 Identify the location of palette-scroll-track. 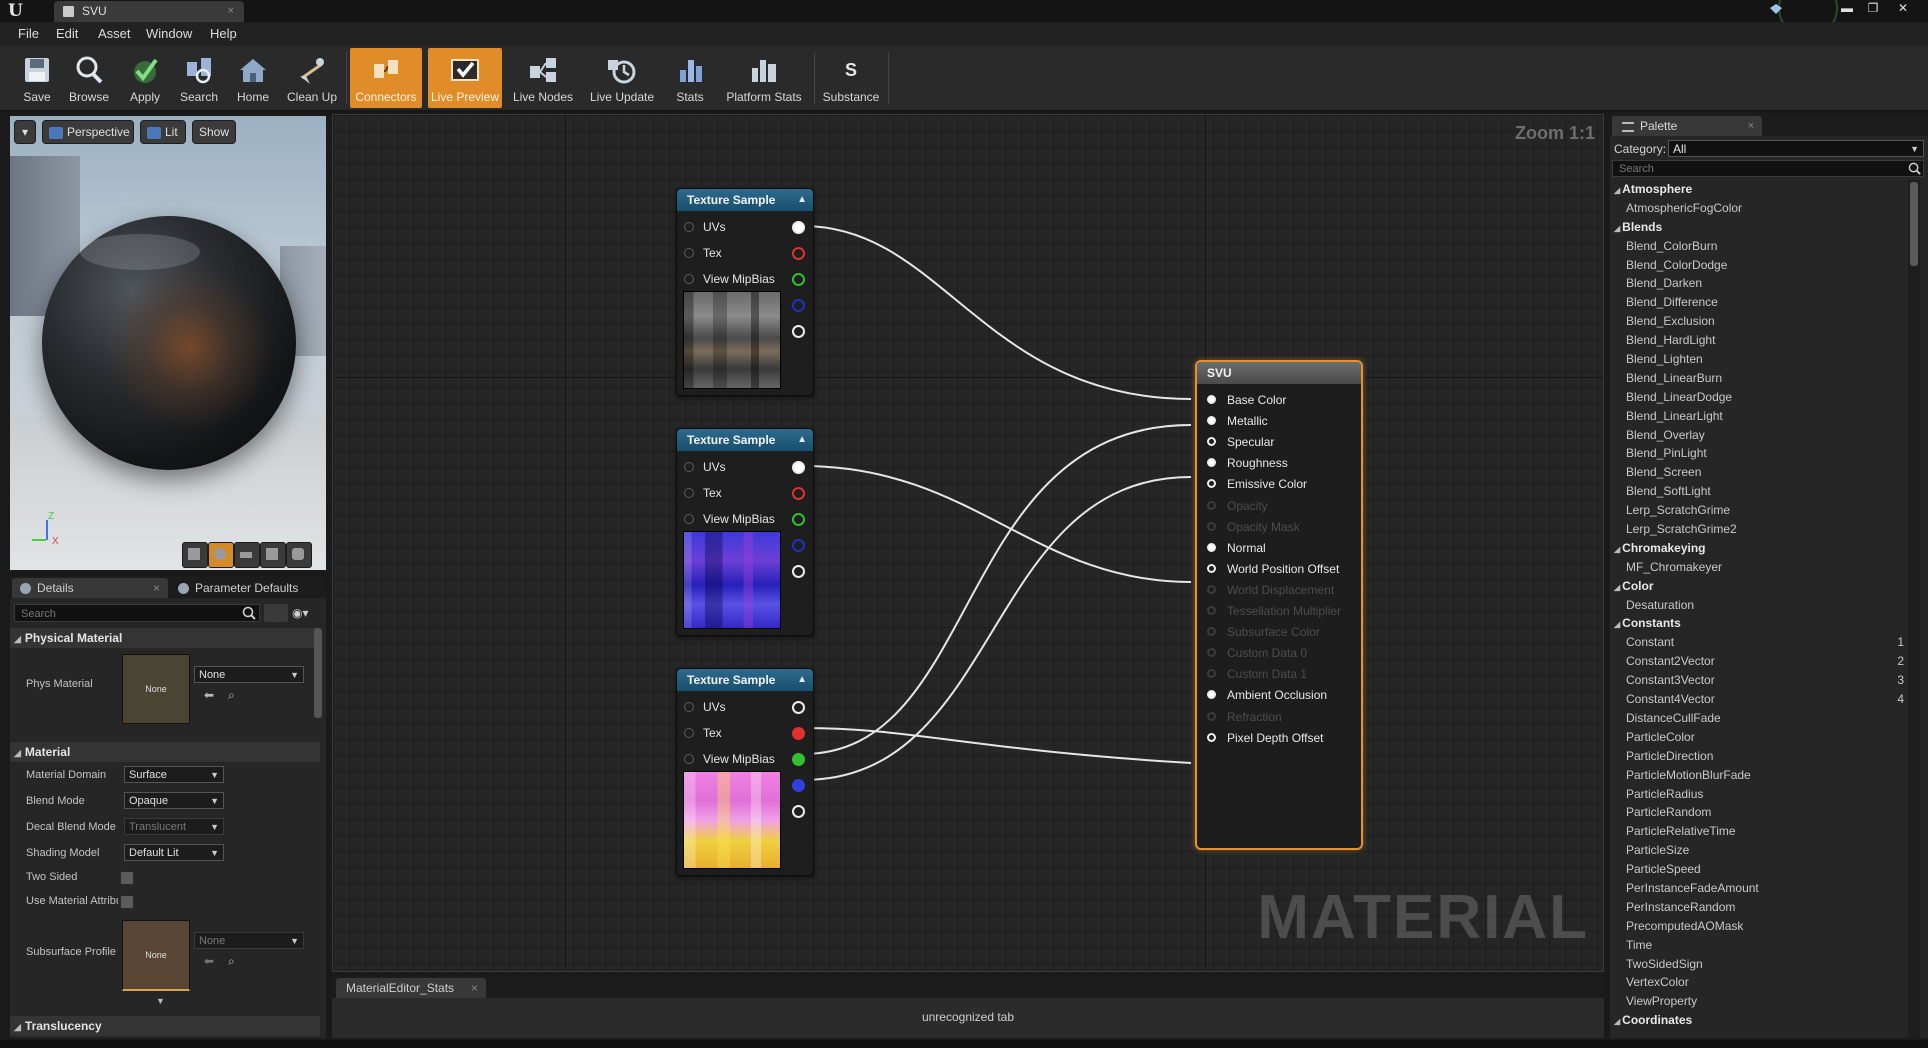
(1914, 609).